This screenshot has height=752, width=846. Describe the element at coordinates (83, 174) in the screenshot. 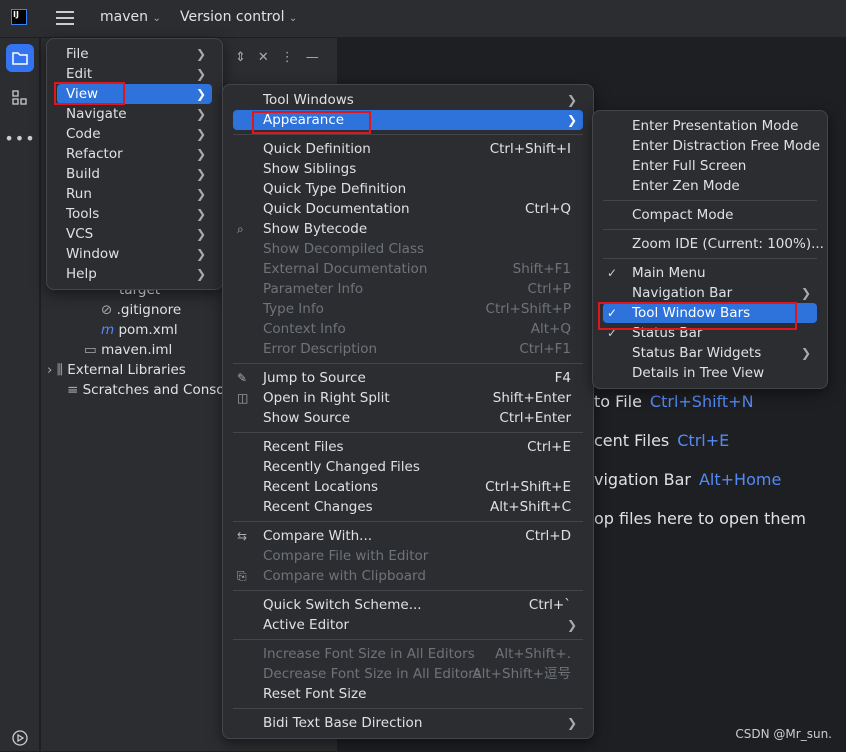

I see `menu-item-label: Build` at that location.